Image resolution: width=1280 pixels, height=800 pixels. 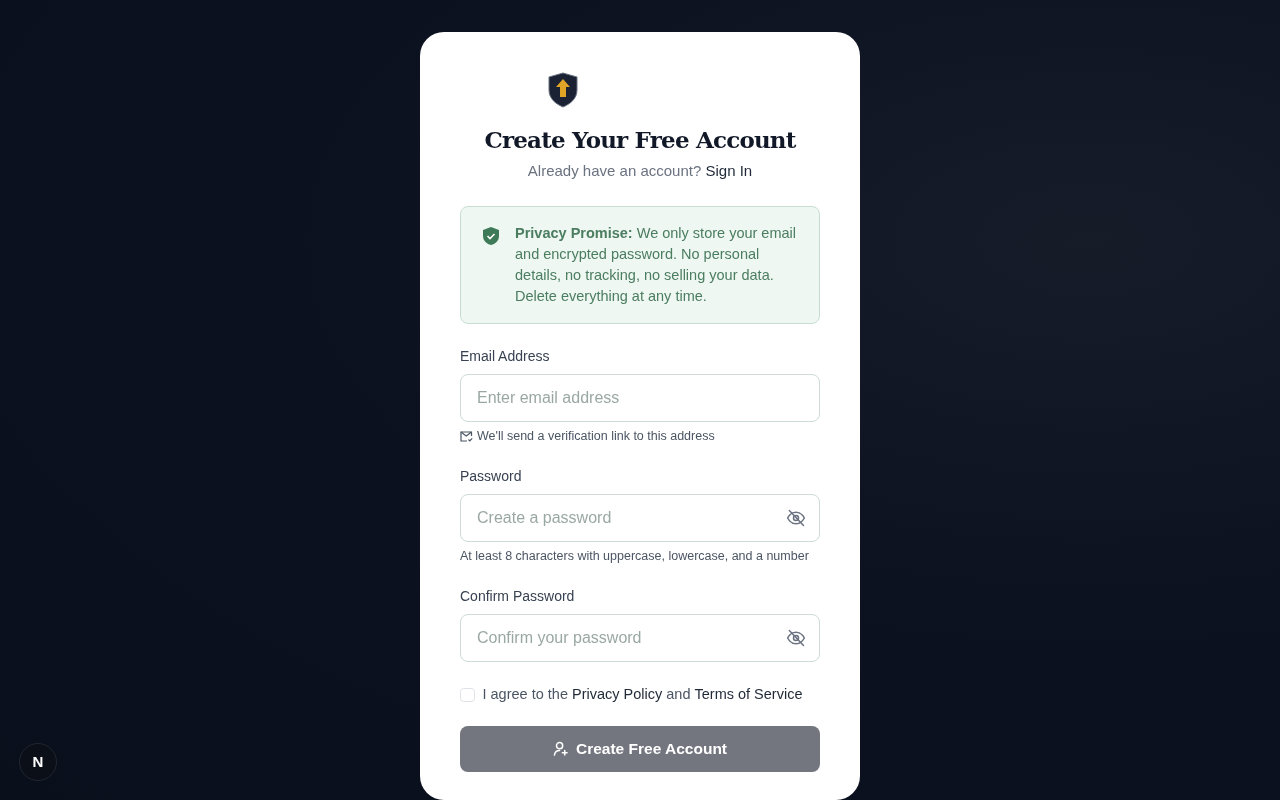 I want to click on field-label: Confirm Password, so click(x=518, y=597).